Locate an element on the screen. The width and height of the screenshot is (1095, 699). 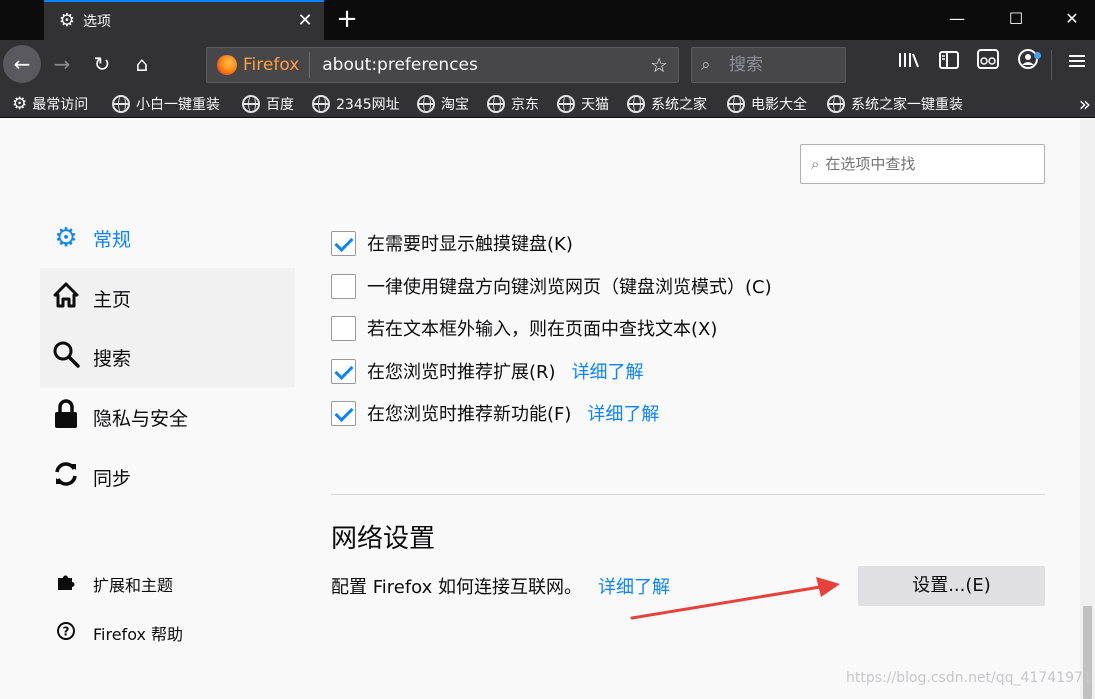
bookmark-star-icon: ☆ is located at coordinates (659, 65).